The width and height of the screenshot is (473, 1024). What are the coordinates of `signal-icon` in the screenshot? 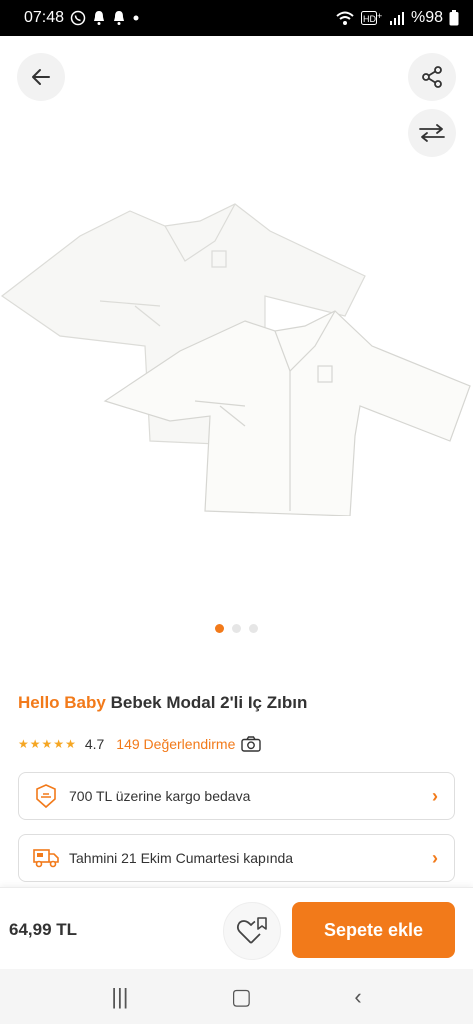 It's located at (396, 18).